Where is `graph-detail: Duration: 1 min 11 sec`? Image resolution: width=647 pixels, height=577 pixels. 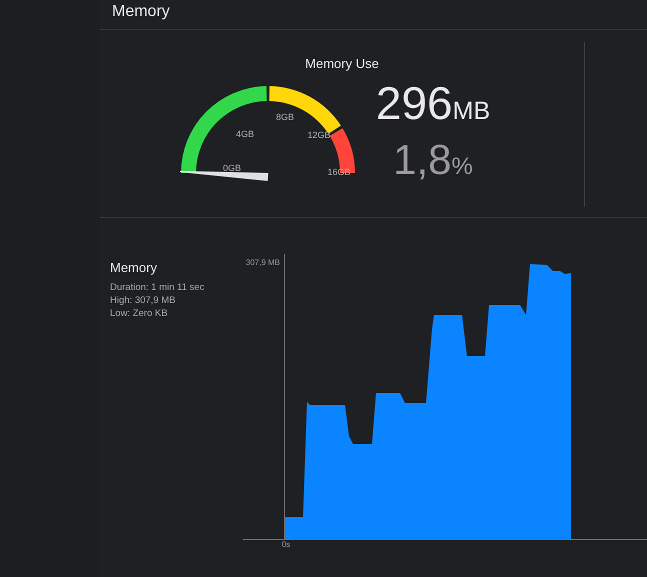
graph-detail: Duration: 1 min 11 sec is located at coordinates (158, 287).